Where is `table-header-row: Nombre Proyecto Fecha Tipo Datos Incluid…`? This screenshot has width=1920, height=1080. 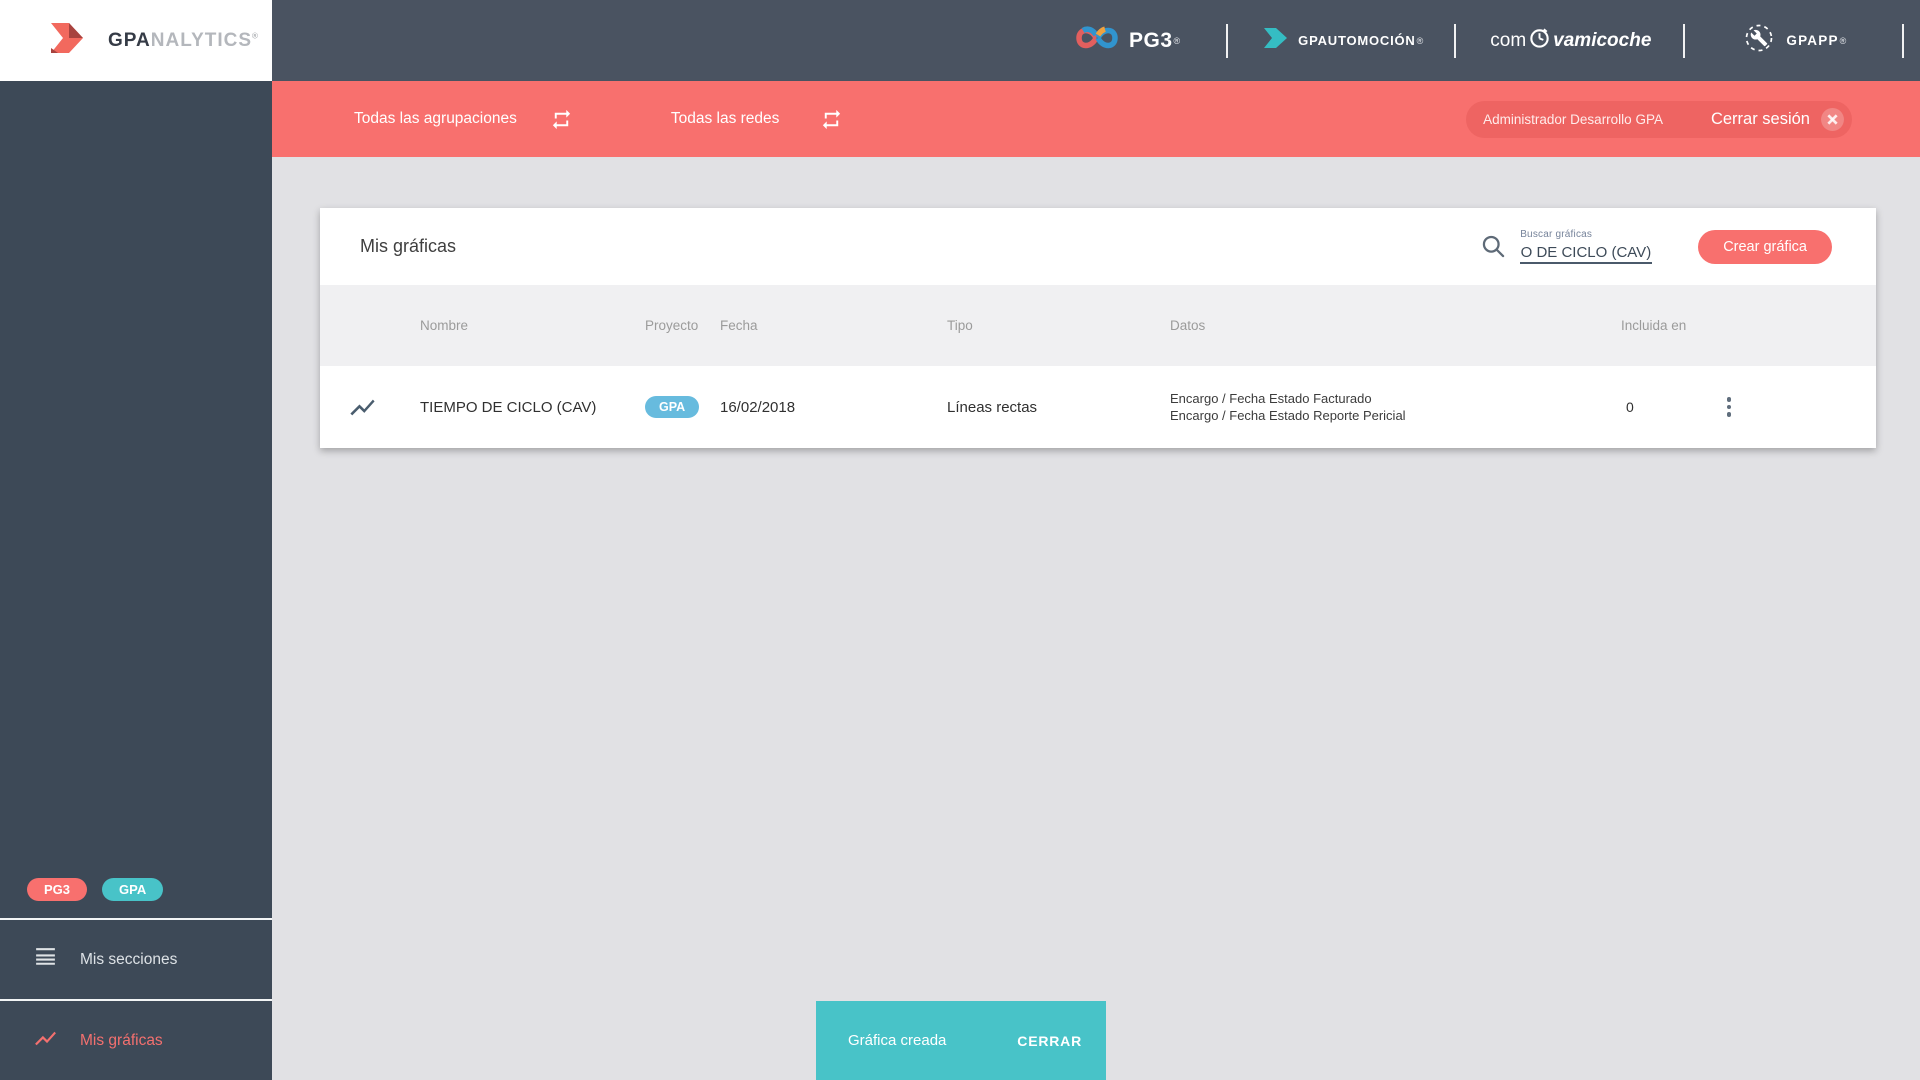 table-header-row: Nombre Proyecto Fecha Tipo Datos Incluid… is located at coordinates (1098, 325).